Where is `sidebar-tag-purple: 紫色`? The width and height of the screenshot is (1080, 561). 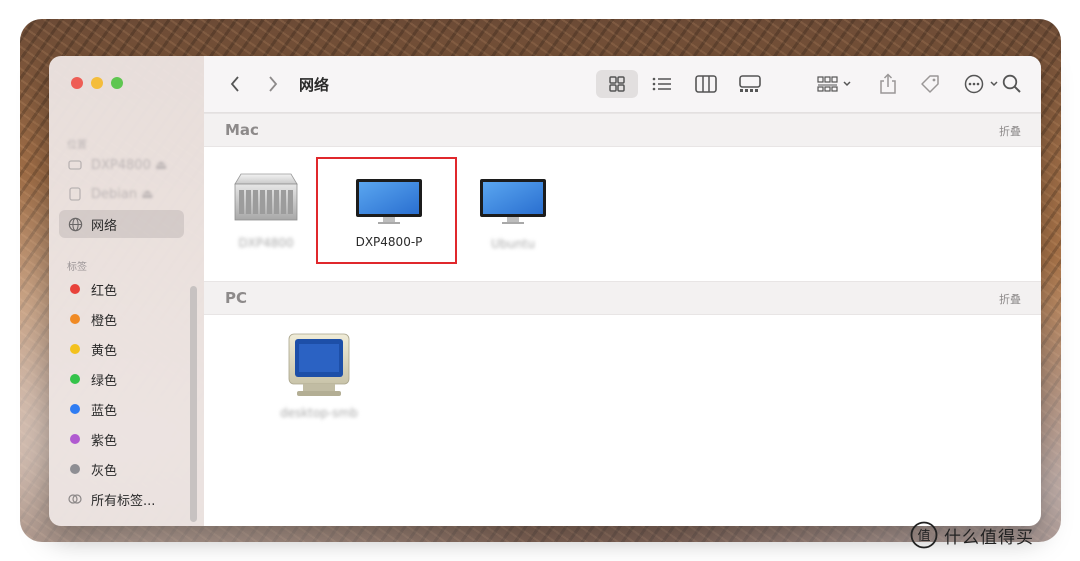
sidebar-tag-purple: 紫色 is located at coordinates (121, 439).